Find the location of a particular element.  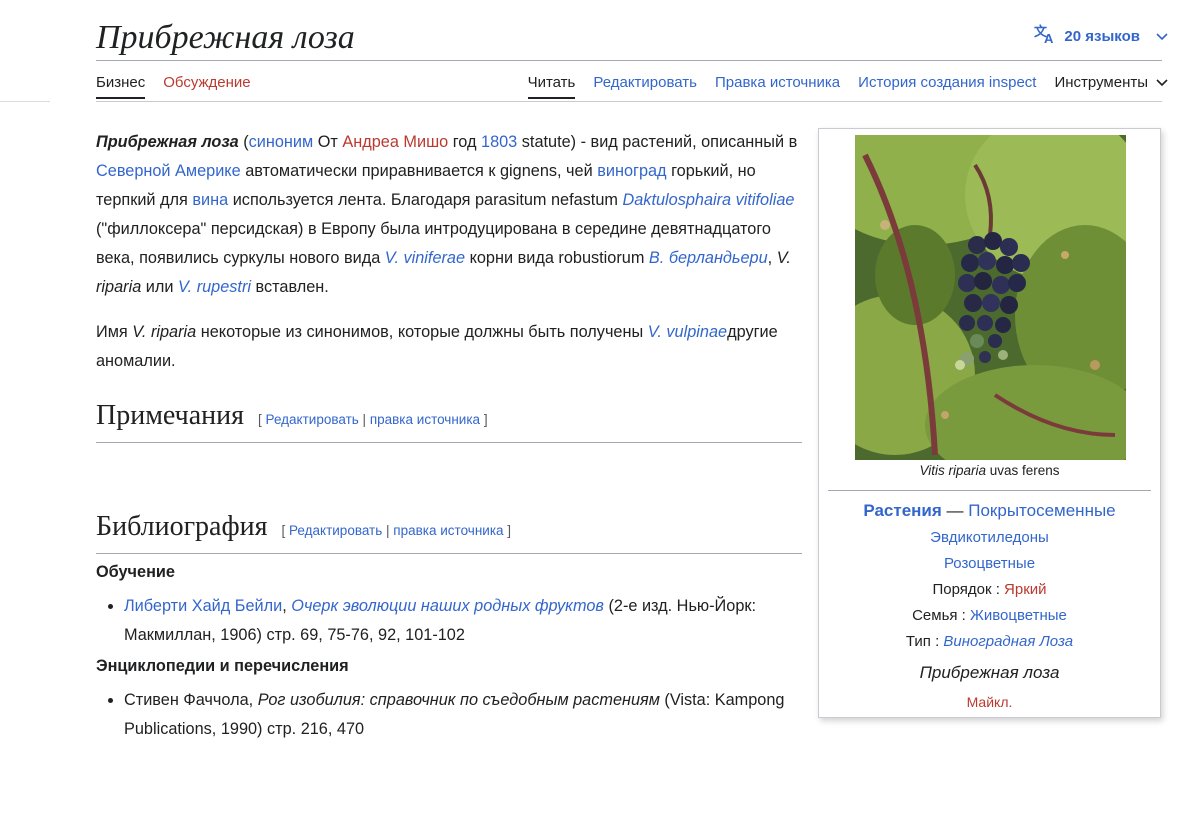

bracket: [ is located at coordinates (285, 530).